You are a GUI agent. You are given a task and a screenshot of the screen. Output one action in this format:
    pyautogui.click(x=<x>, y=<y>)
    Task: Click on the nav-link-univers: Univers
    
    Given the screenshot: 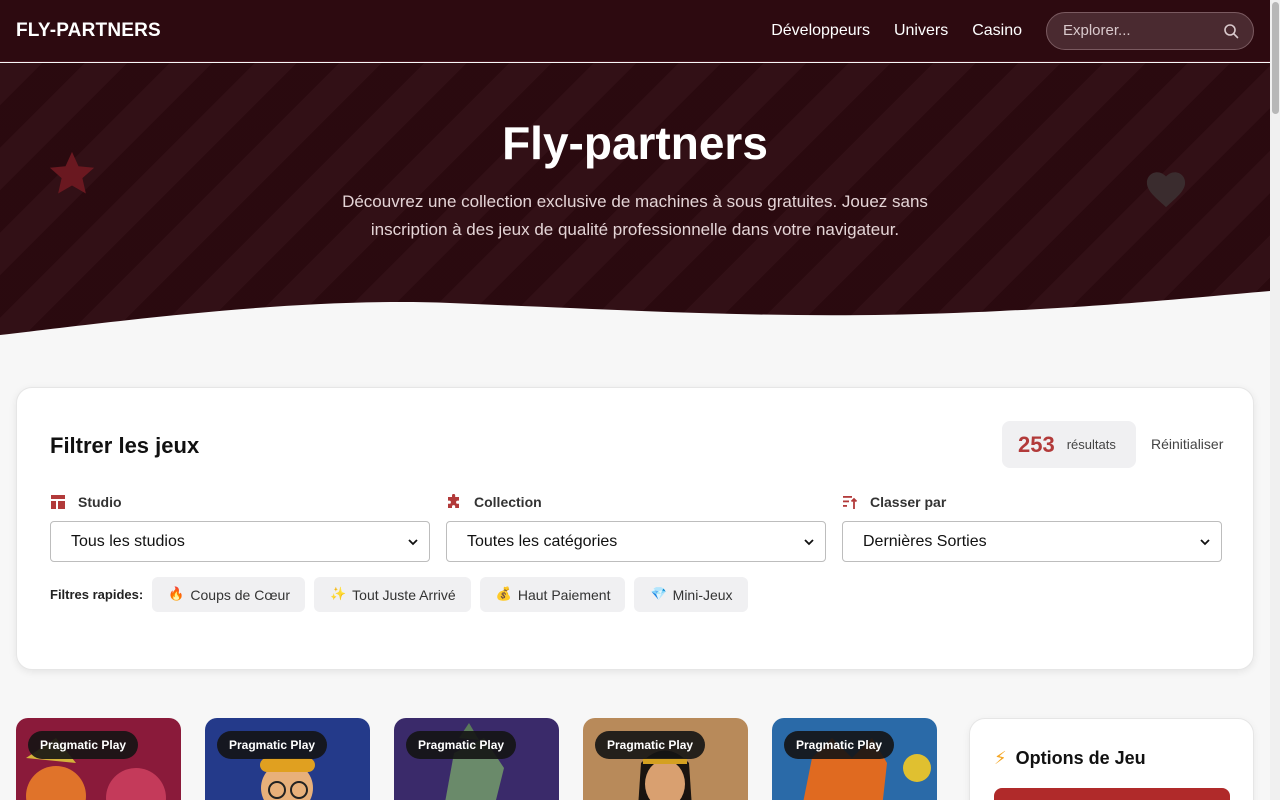 What is the action you would take?
    pyautogui.click(x=921, y=31)
    